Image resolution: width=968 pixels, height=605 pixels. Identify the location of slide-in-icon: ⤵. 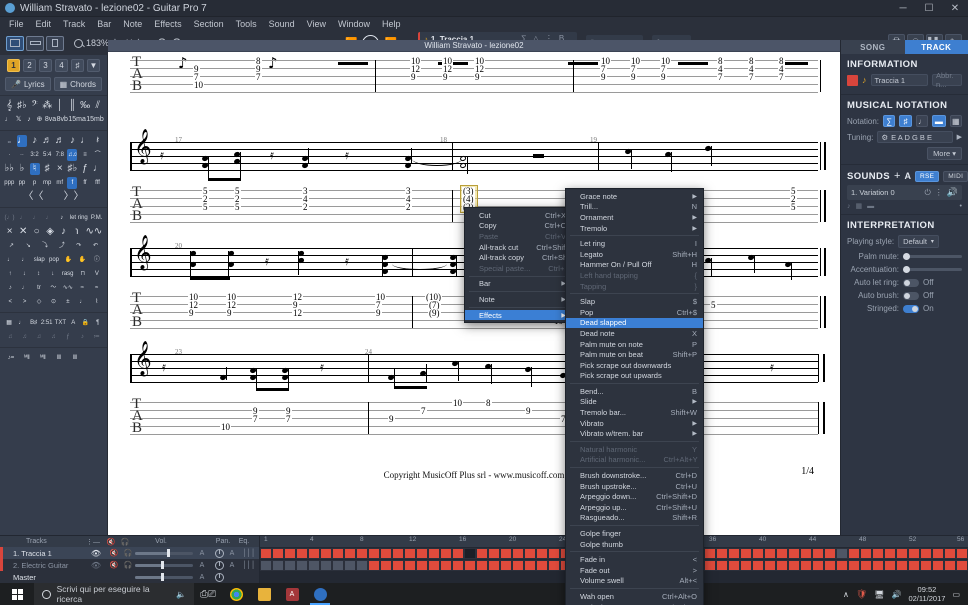
(45, 246).